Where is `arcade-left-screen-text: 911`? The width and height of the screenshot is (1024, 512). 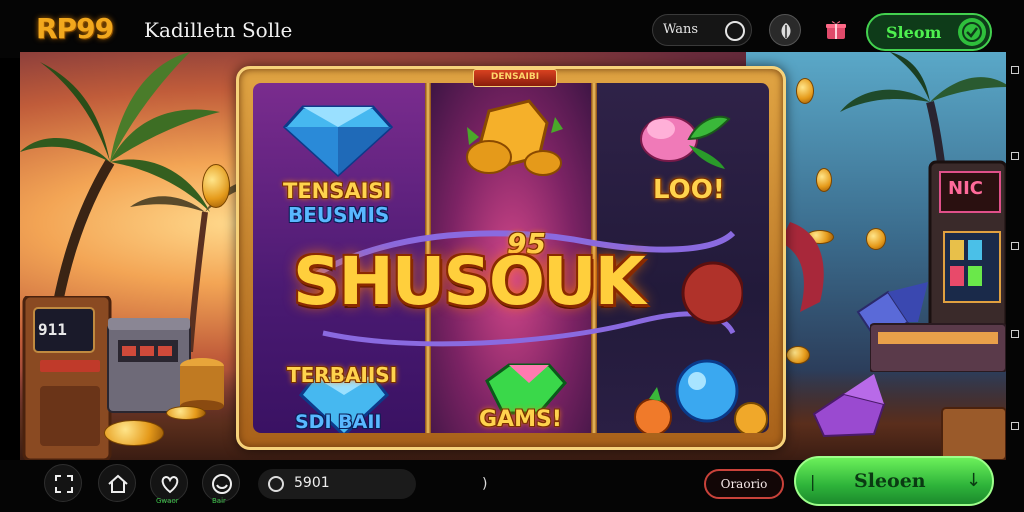
arcade-left-screen-text: 911 is located at coordinates (52, 329).